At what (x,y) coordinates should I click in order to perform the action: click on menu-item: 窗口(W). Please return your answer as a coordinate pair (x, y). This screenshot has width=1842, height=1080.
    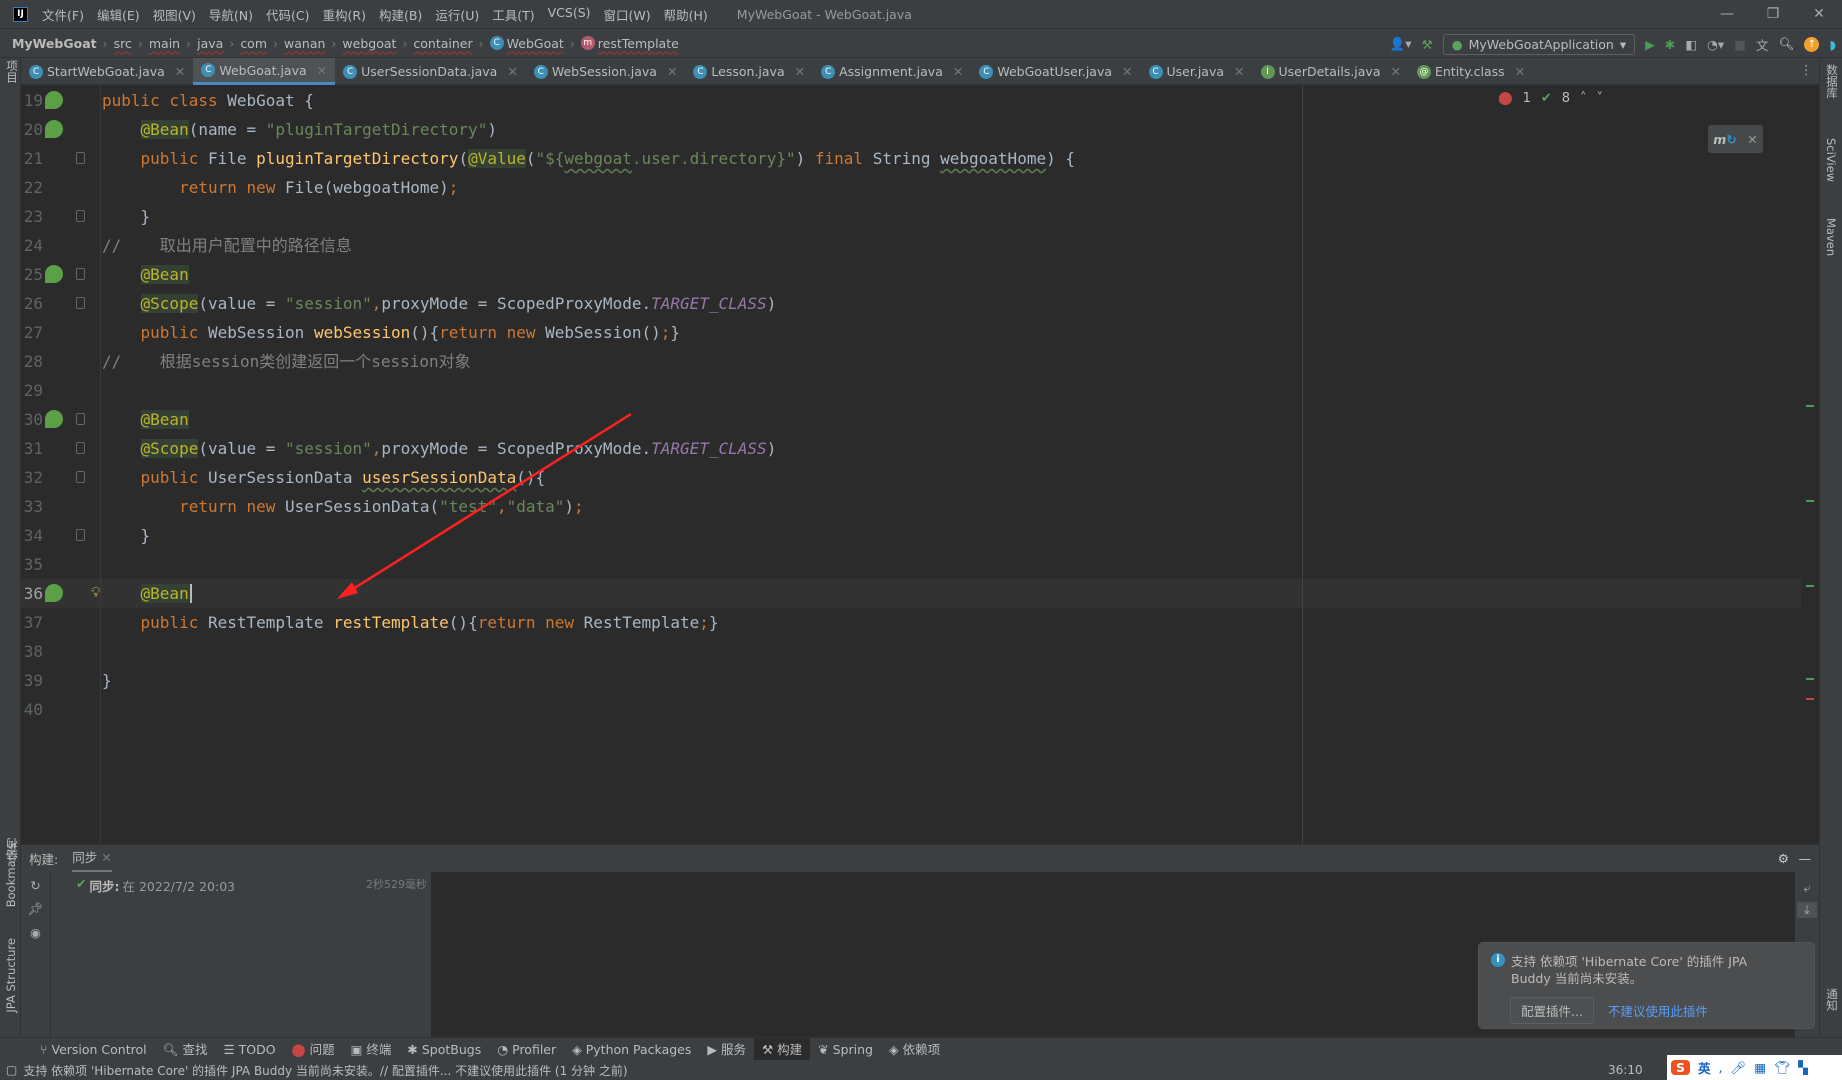
    Looking at the image, I should click on (627, 14).